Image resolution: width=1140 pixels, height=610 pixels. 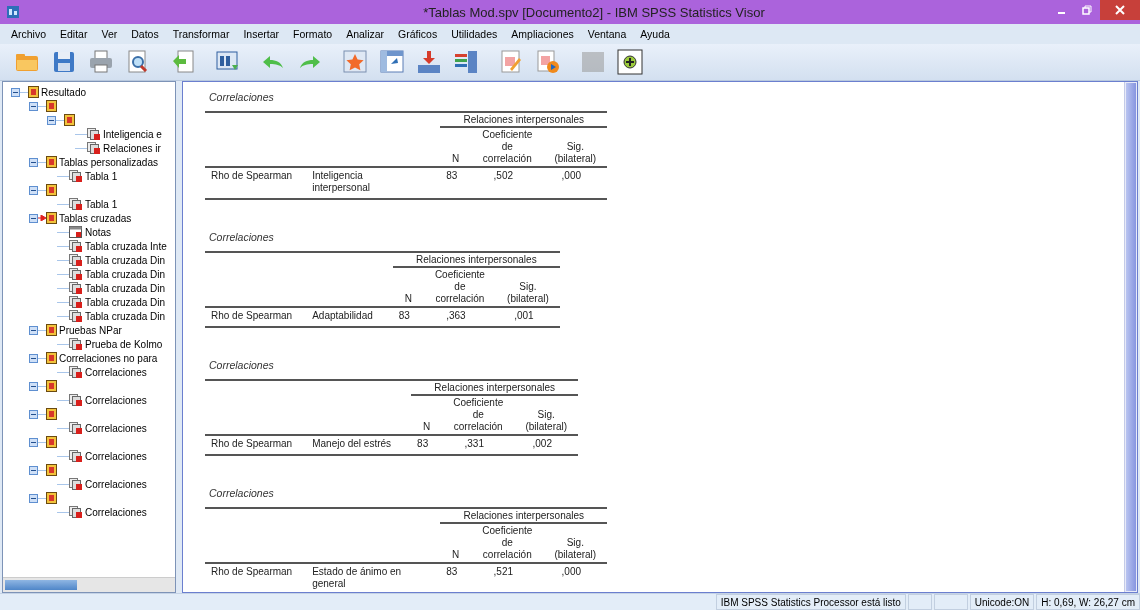 What do you see at coordinates (124, 344) in the screenshot?
I see `tree-item: Prueba de Kolmo` at bounding box center [124, 344].